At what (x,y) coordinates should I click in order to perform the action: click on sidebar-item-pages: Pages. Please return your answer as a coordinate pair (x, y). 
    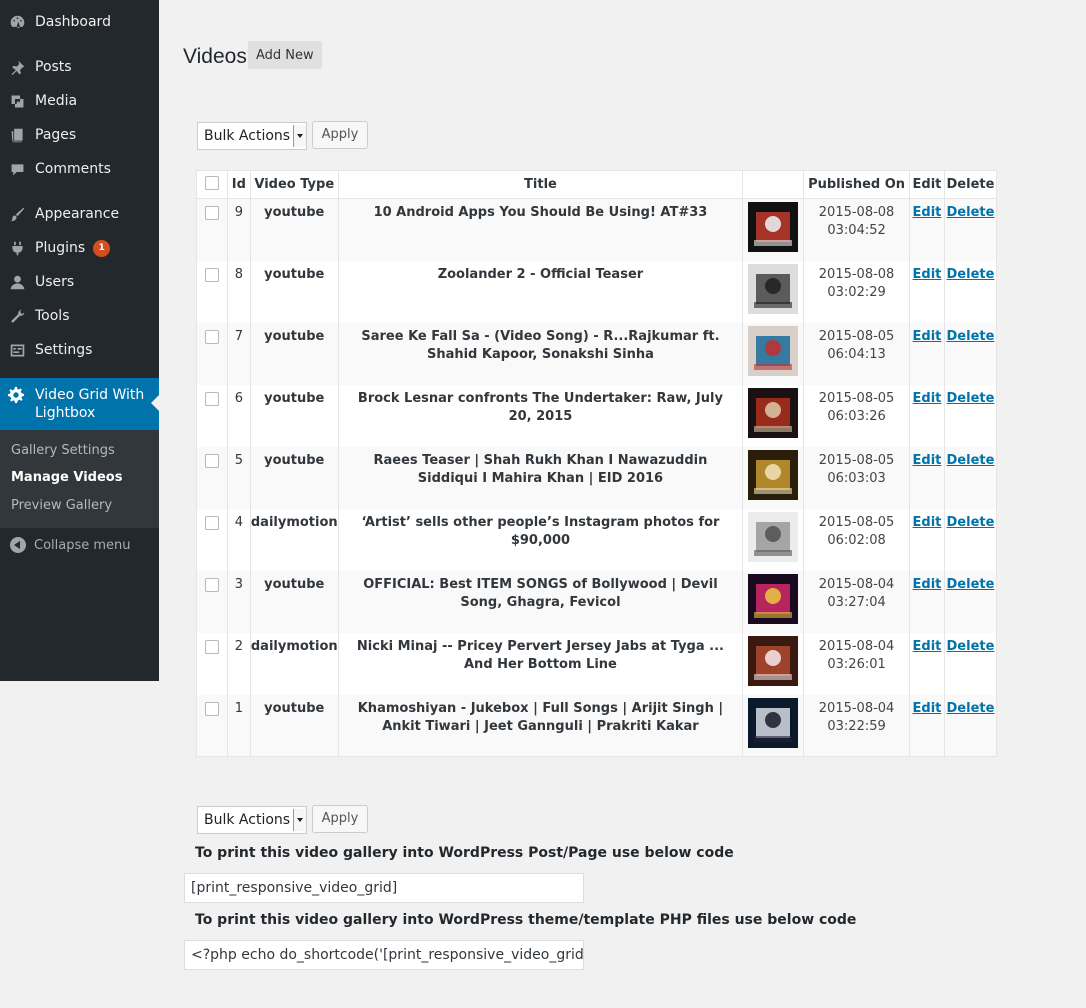
    Looking at the image, I should click on (79, 135).